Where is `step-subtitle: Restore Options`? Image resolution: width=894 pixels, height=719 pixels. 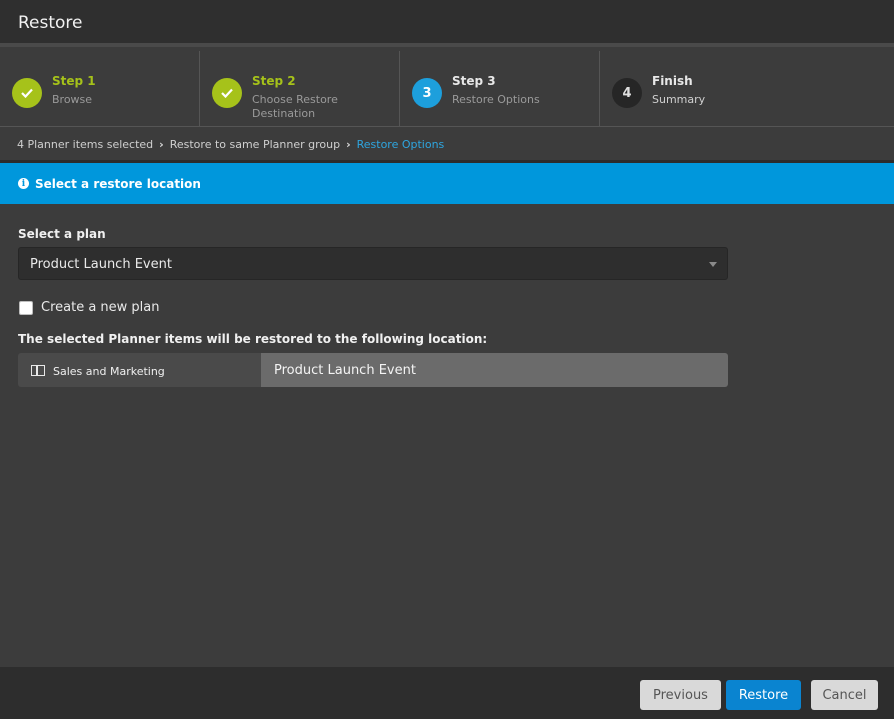
step-subtitle: Restore Options is located at coordinates (496, 99).